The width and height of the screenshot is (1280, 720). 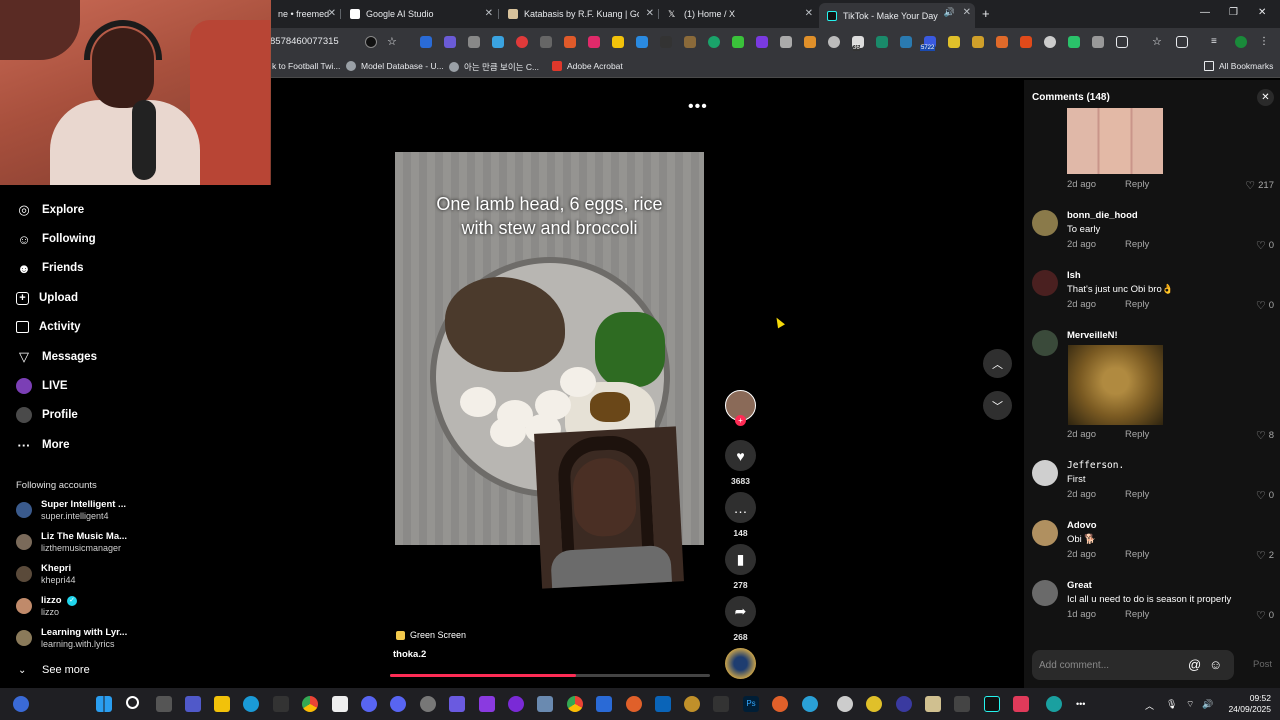 I want to click on sidepanel-icon, so click(x=1182, y=42).